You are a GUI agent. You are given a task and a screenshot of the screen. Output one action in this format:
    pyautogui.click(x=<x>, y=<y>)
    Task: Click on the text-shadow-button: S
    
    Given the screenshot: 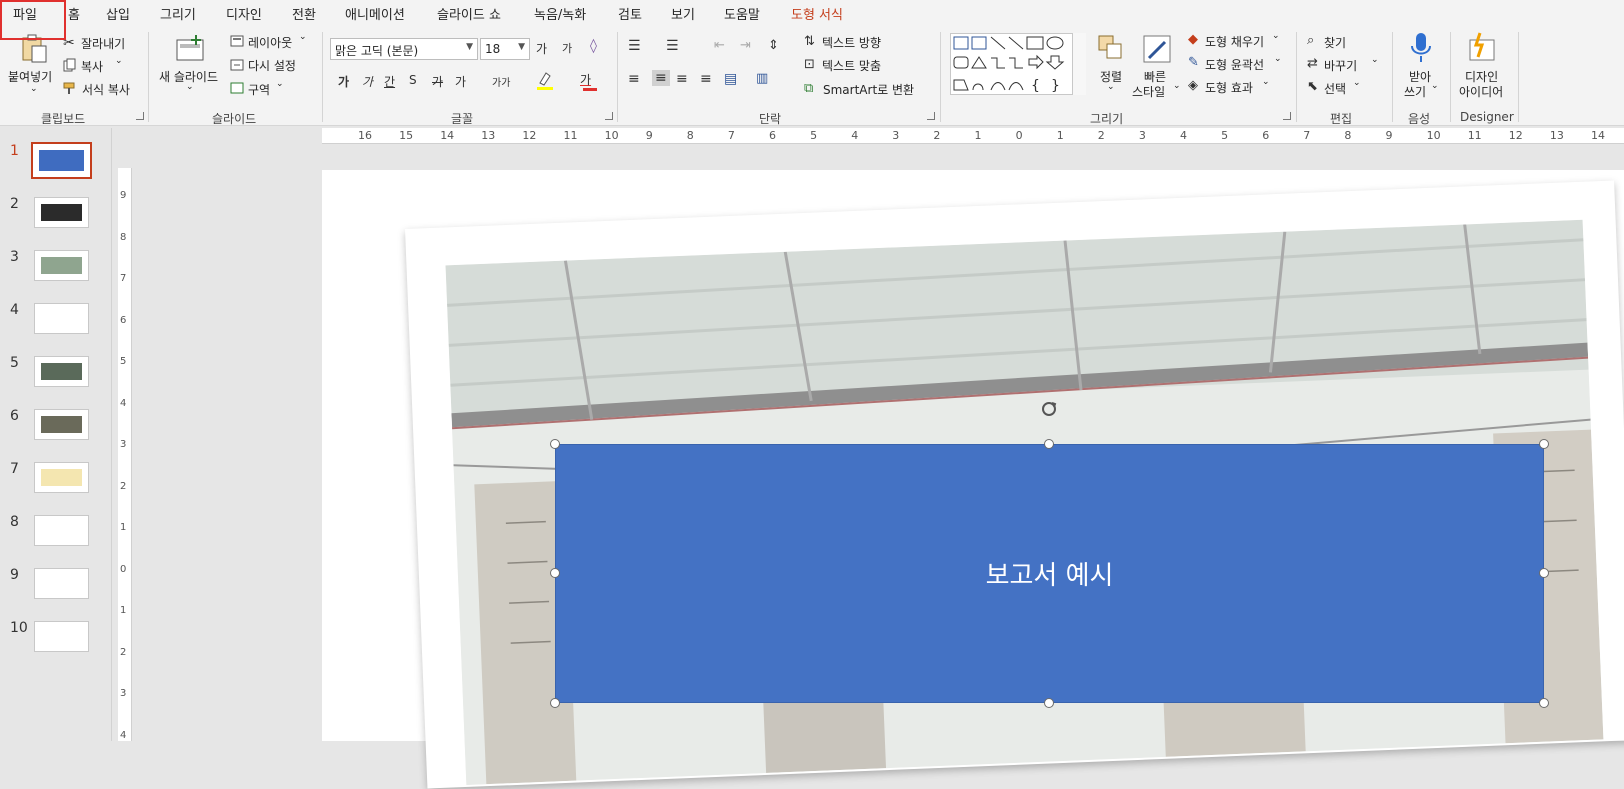 What is the action you would take?
    pyautogui.click(x=413, y=80)
    